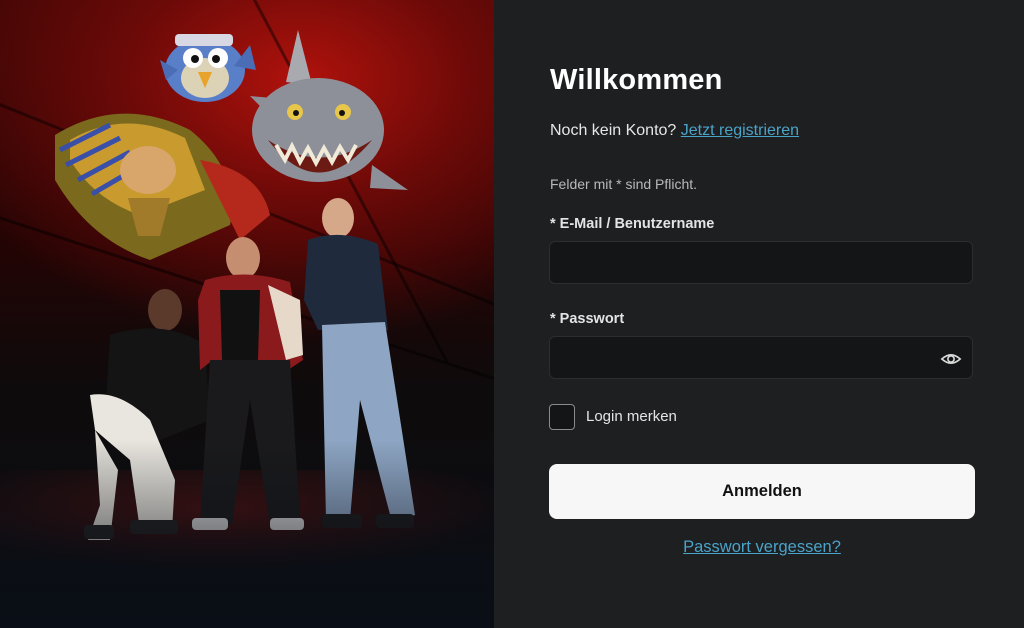 This screenshot has height=628, width=1024. I want to click on forgot-password-row: Passwort vergessen?, so click(762, 547).